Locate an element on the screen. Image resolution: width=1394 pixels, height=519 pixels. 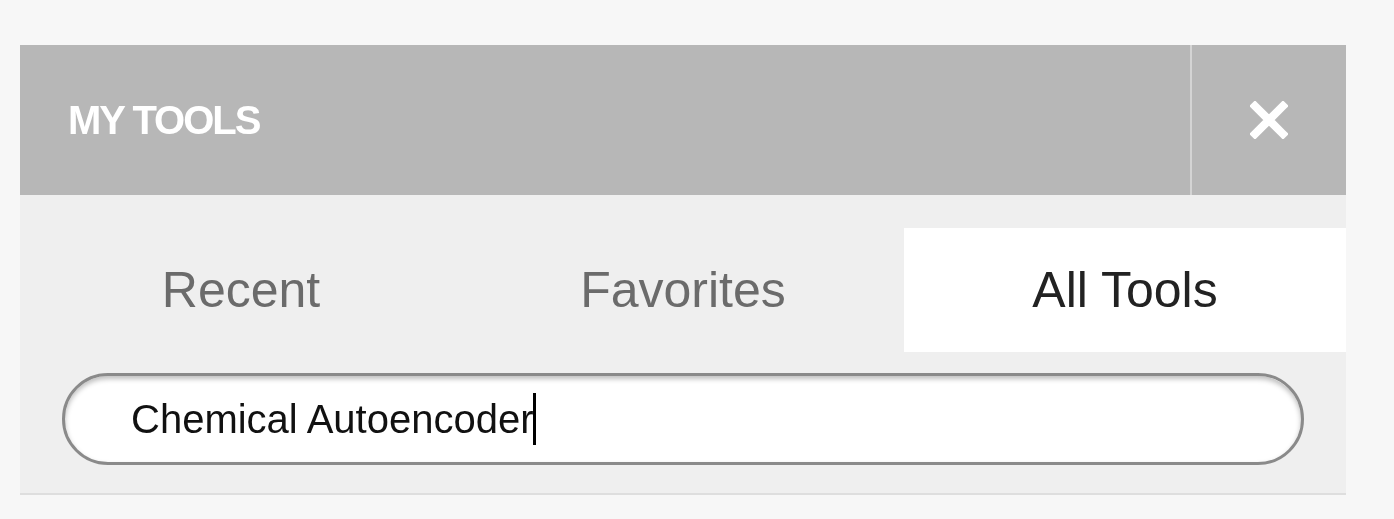
tab: Recent is located at coordinates (241, 290).